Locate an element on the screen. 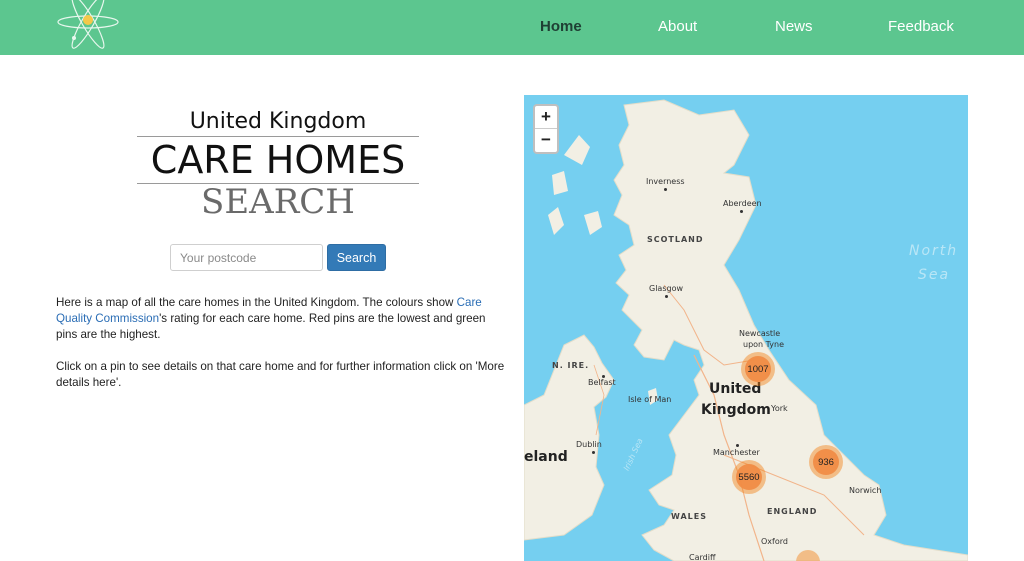 This screenshot has height=561, width=1024. label-glasgow: Glasgow is located at coordinates (666, 288).